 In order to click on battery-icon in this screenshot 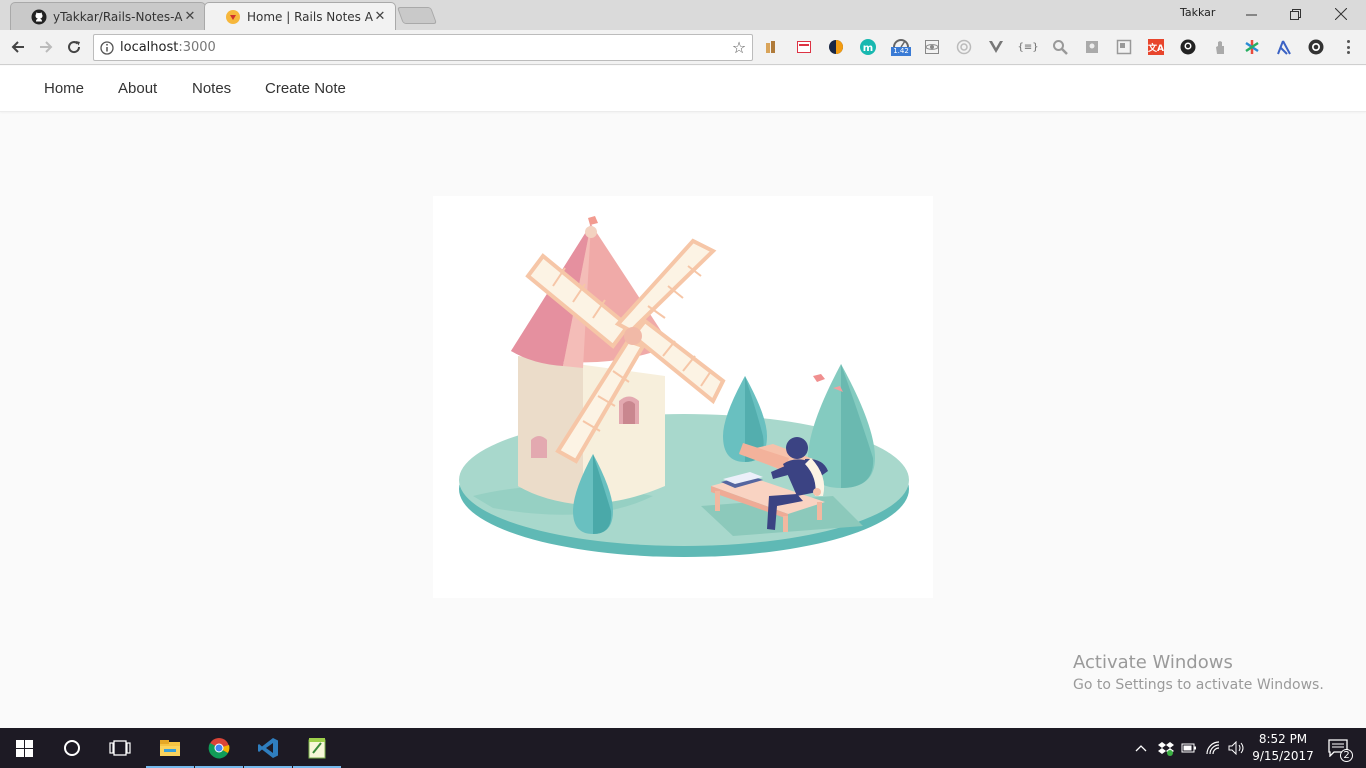, I will do `click(1189, 748)`.